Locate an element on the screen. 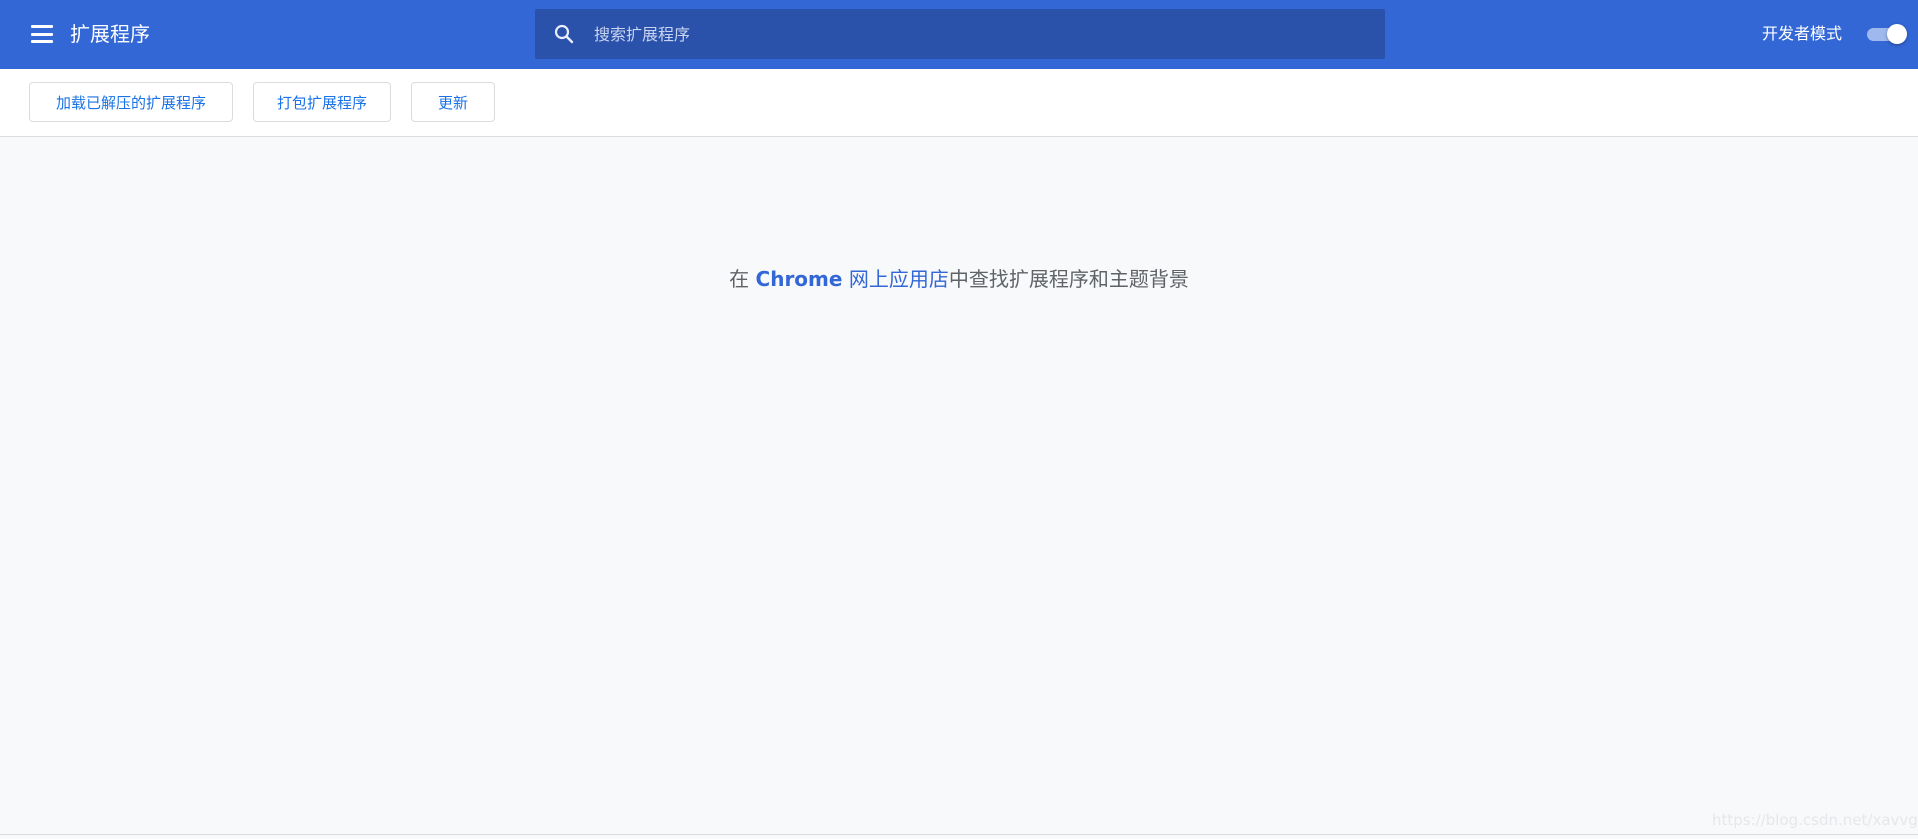 The height and width of the screenshot is (839, 1918). pack-extension-button: 打包扩展程序 is located at coordinates (322, 102).